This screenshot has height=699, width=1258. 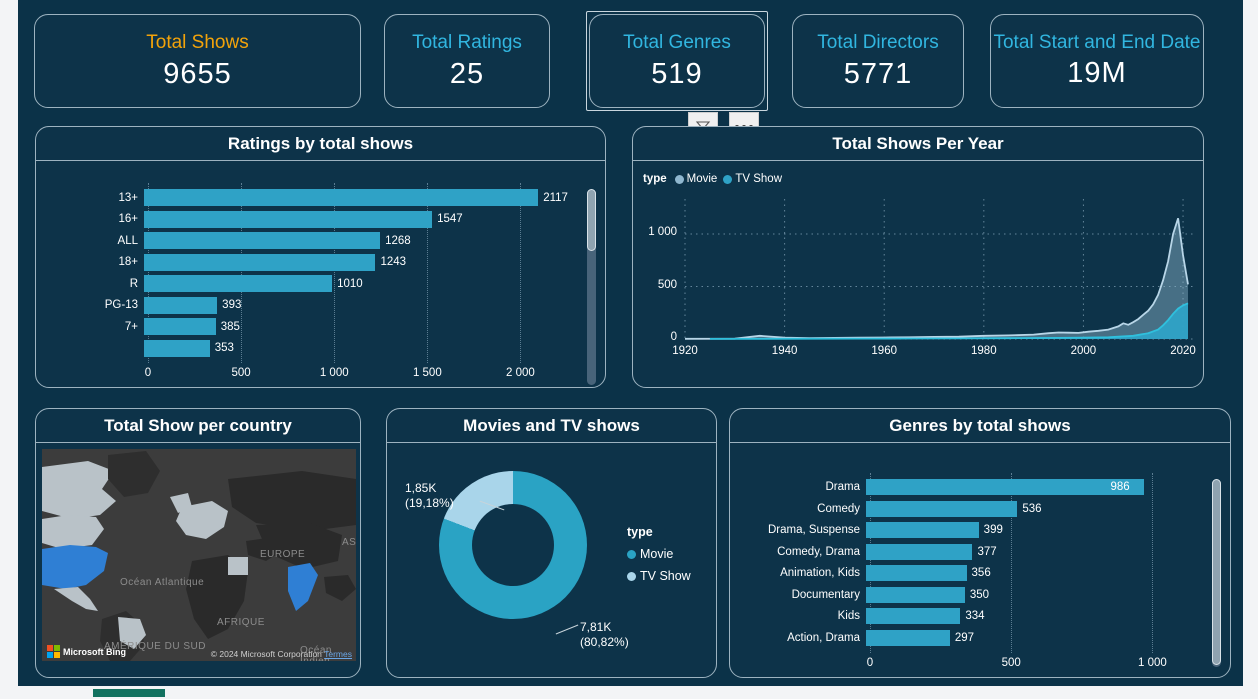 What do you see at coordinates (320, 305) in the screenshot?
I see `bar-row: PG-13 393` at bounding box center [320, 305].